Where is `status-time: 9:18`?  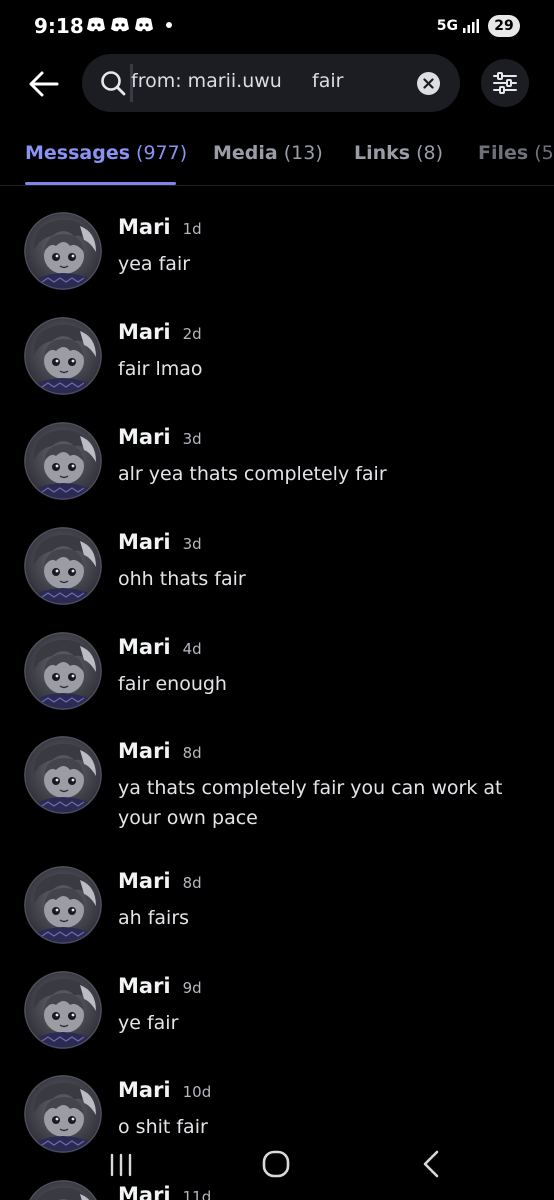 status-time: 9:18 is located at coordinates (59, 26).